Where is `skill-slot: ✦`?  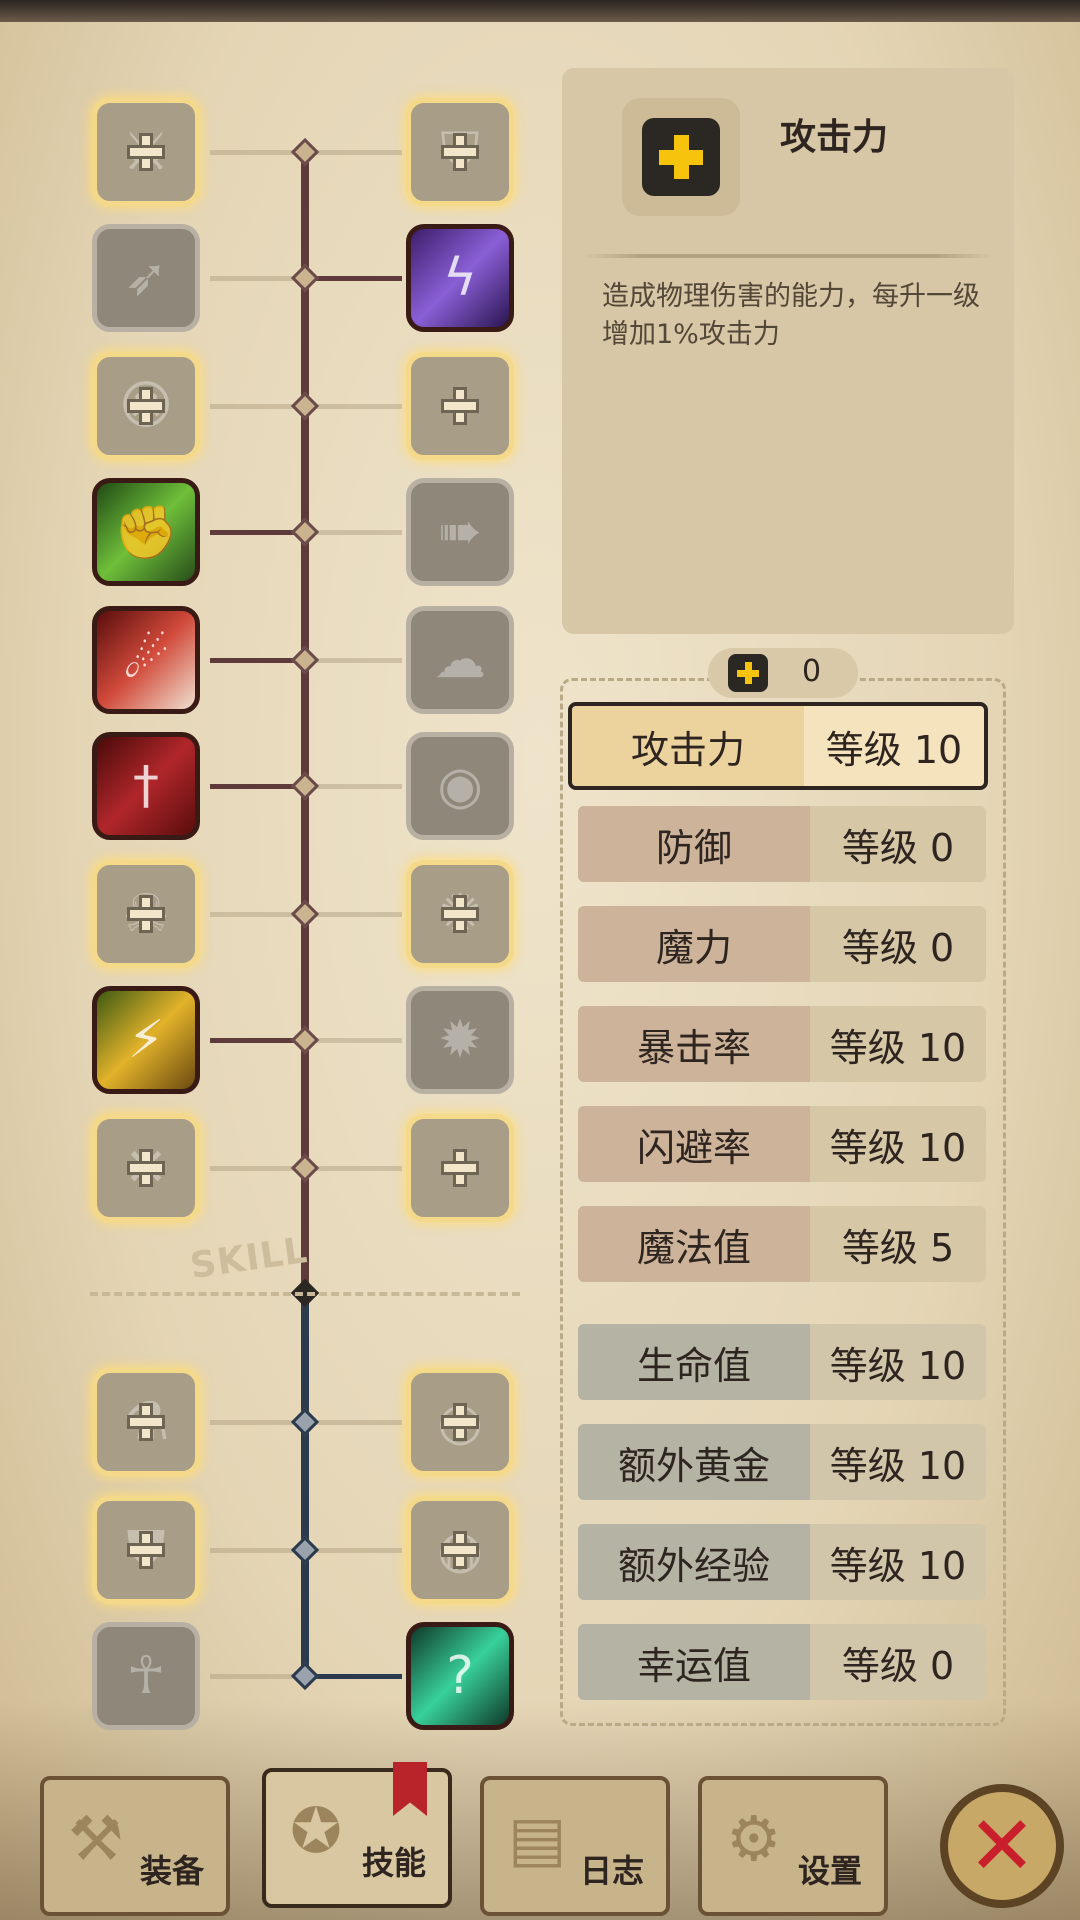
skill-slot: ✦ is located at coordinates (460, 406).